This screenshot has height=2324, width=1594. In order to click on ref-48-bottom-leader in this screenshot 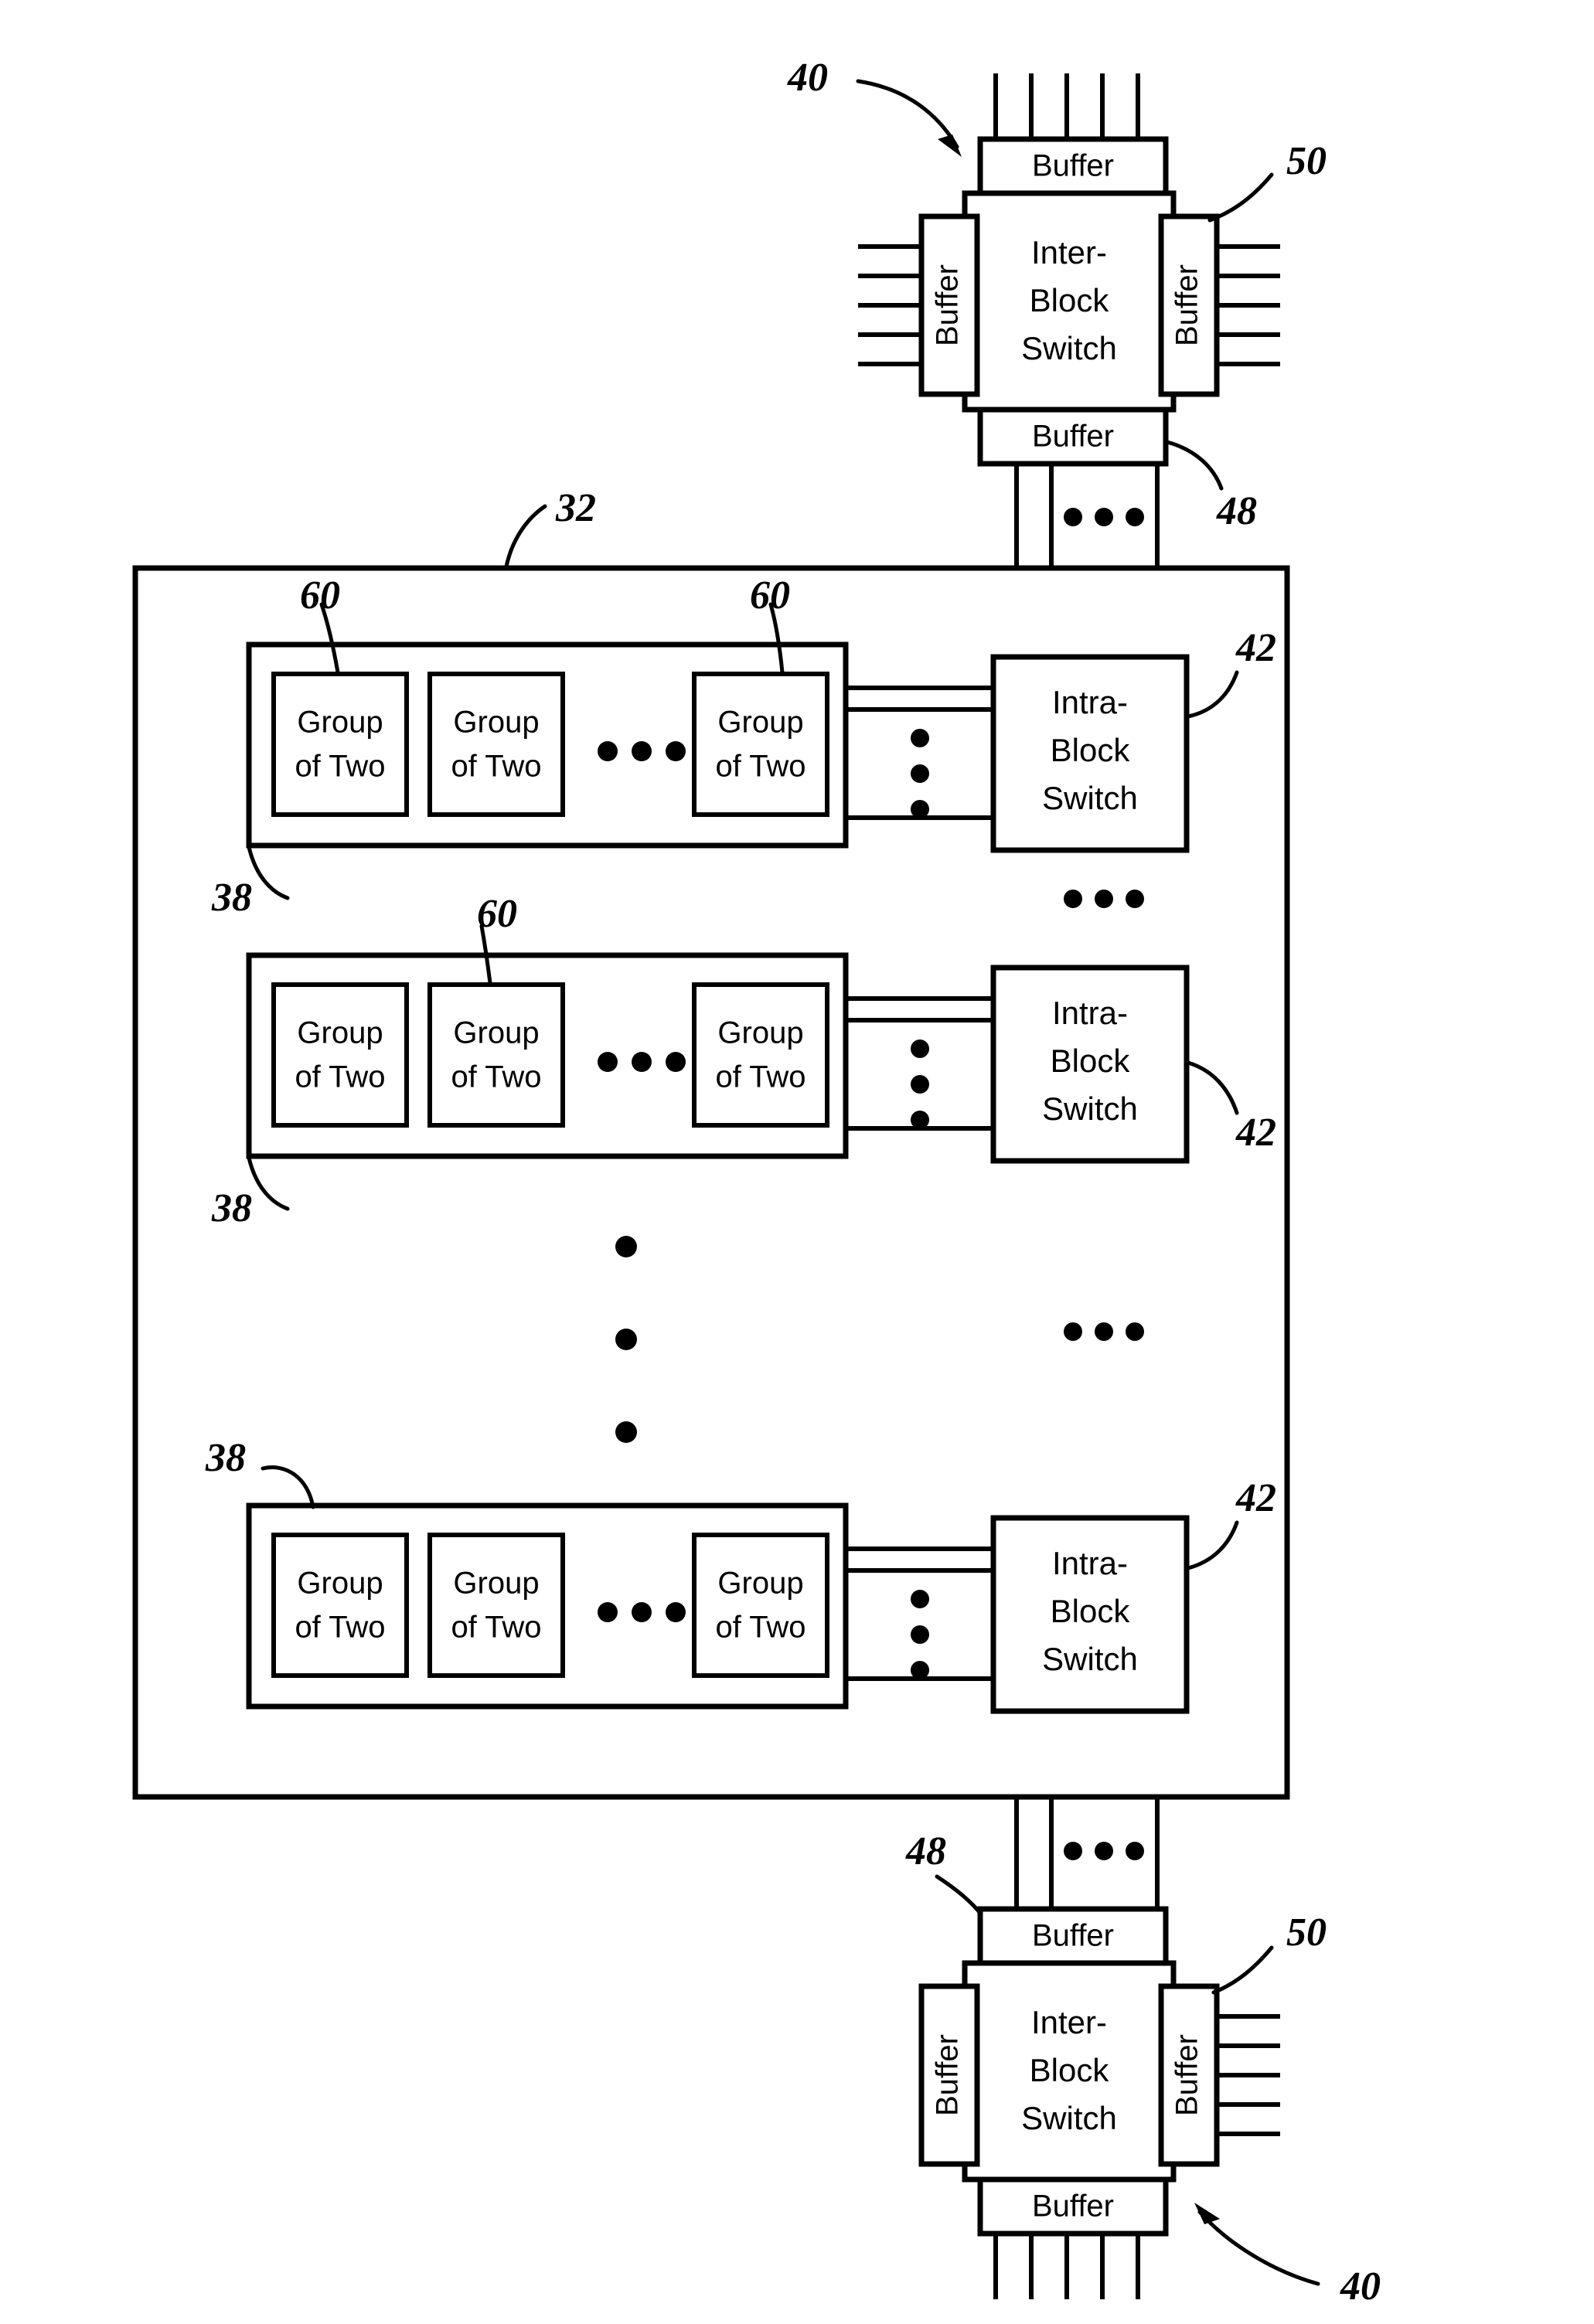, I will do `click(960, 1895)`.